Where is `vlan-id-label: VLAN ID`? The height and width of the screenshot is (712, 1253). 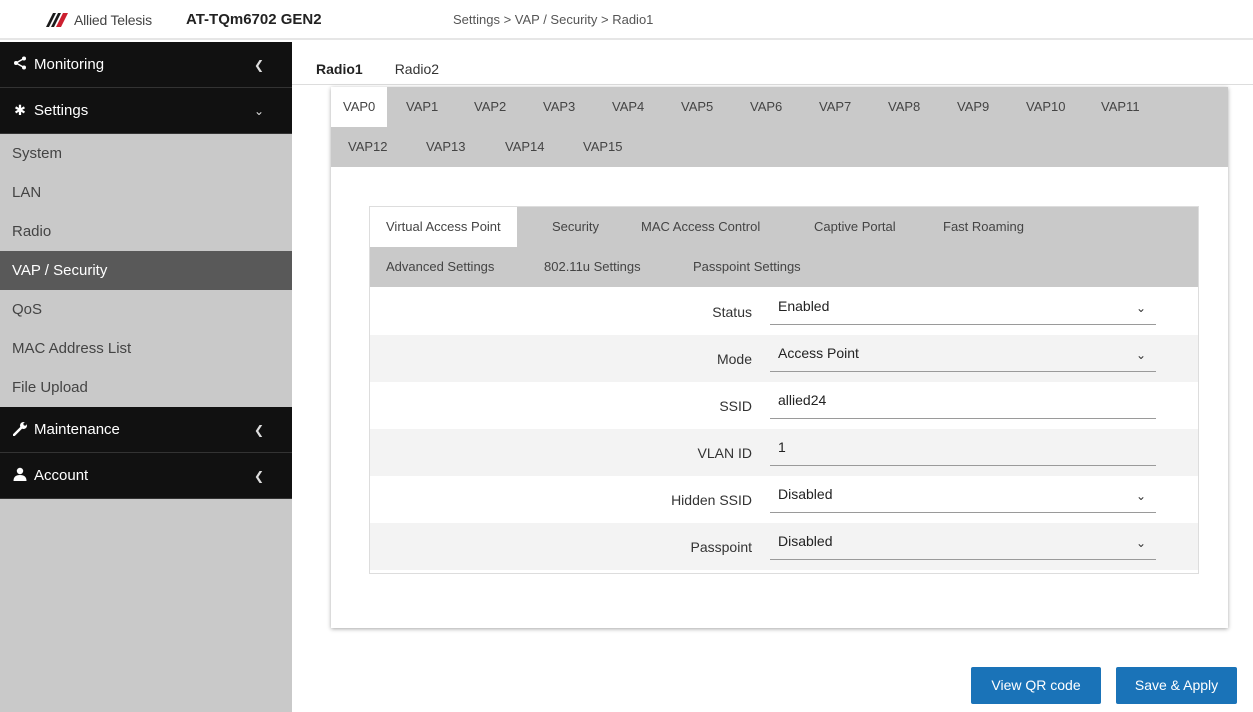
vlan-id-label: VLAN ID is located at coordinates (724, 453).